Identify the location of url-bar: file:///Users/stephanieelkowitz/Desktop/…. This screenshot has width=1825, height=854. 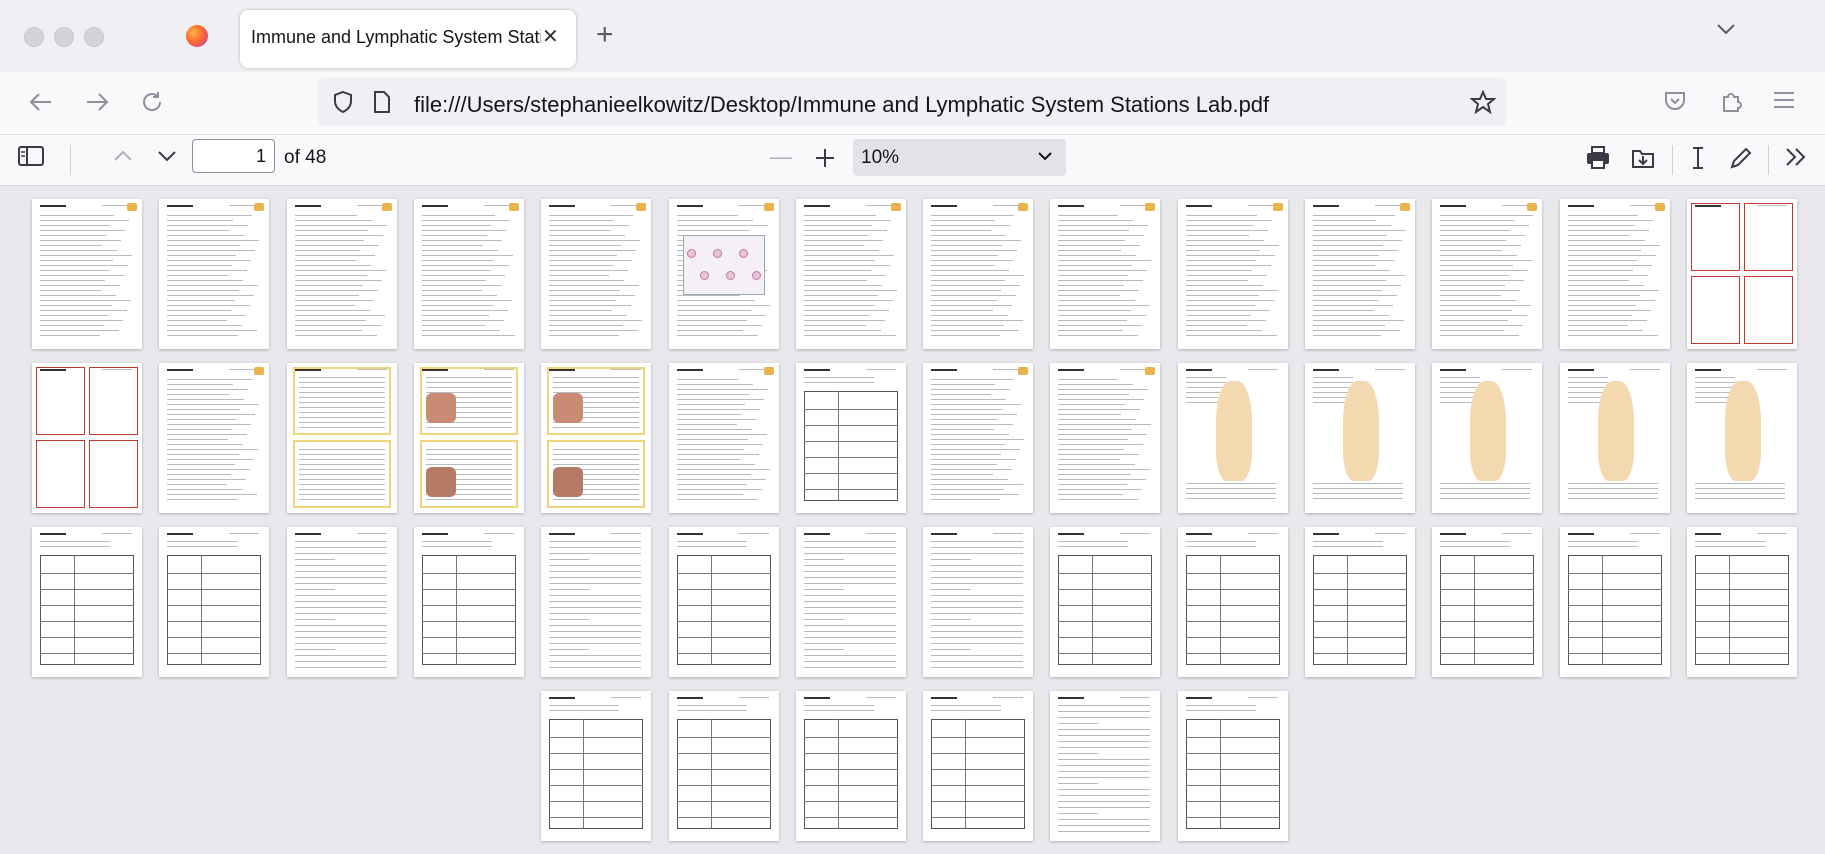
(912, 102).